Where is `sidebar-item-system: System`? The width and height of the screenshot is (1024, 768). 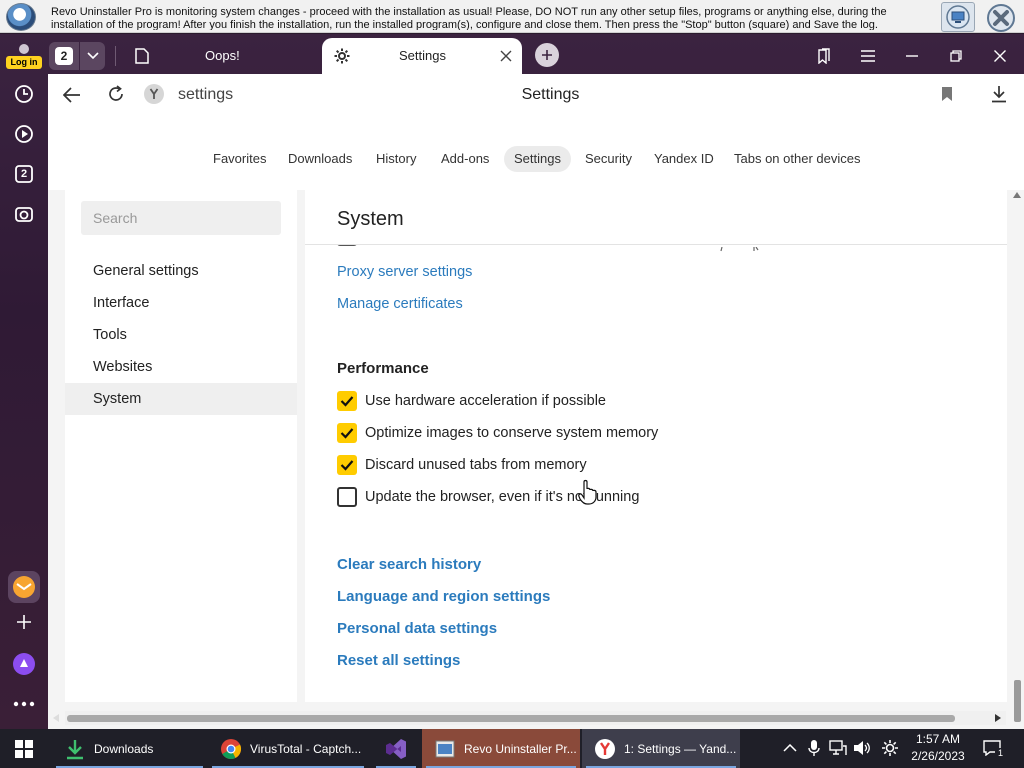
sidebar-item-system: System is located at coordinates (181, 399).